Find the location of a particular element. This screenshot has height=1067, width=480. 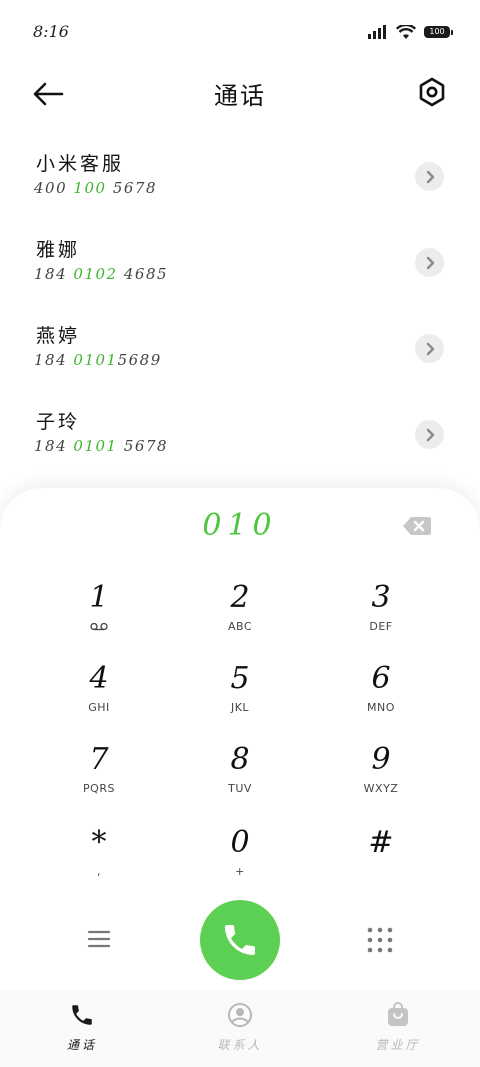

nav-label-contacts: 联系人 is located at coordinates (240, 1045).